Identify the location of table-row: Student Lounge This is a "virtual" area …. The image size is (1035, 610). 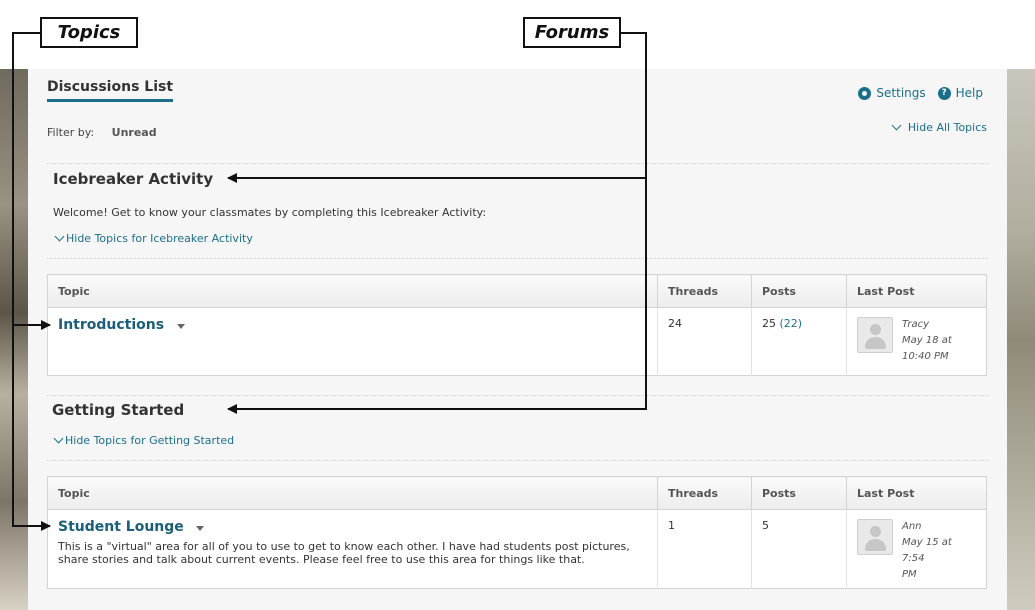
(517, 549).